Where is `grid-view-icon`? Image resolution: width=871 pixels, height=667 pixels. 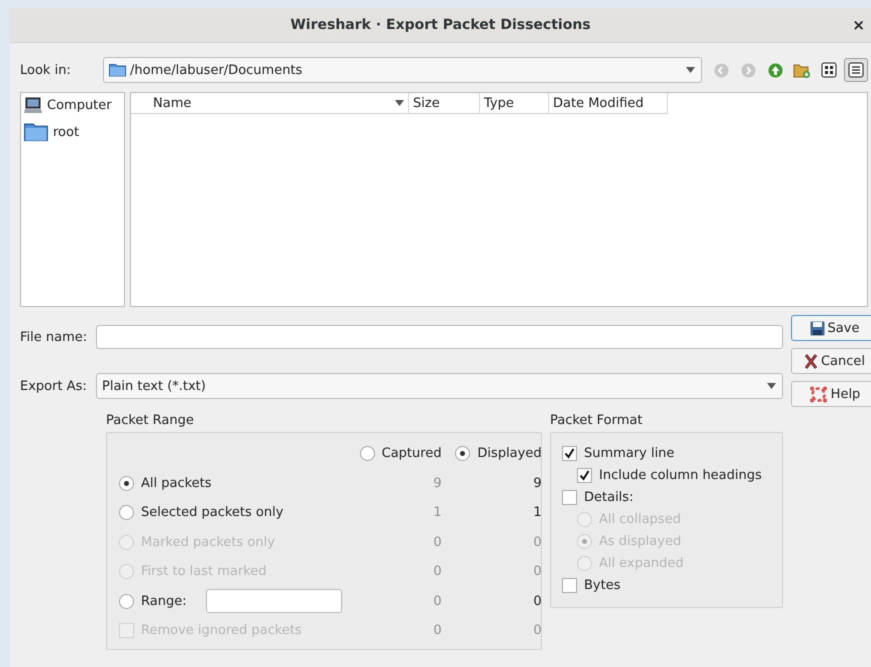
grid-view-icon is located at coordinates (829, 70).